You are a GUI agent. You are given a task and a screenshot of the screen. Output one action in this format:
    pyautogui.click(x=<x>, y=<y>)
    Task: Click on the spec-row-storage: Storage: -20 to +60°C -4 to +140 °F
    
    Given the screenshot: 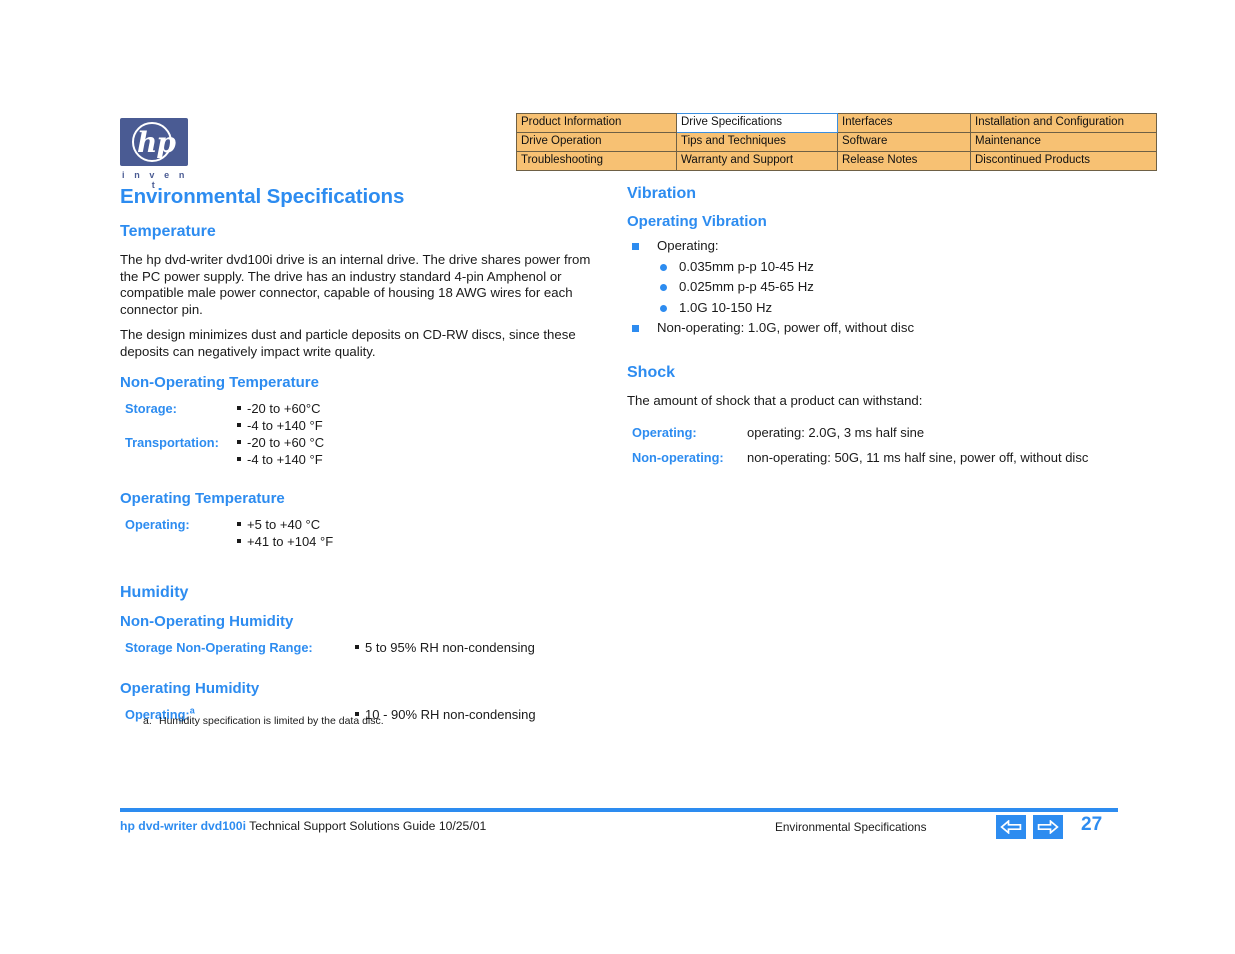 What is the action you would take?
    pyautogui.click(x=365, y=417)
    